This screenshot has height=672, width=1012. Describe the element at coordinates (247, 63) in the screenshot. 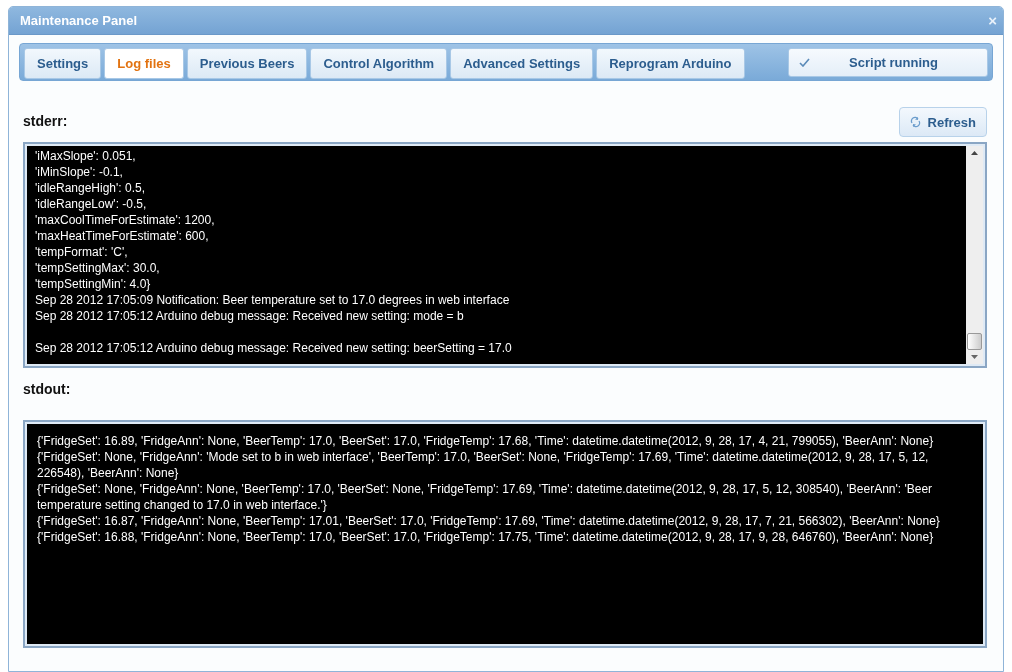

I see `tab: Previous Beers` at that location.